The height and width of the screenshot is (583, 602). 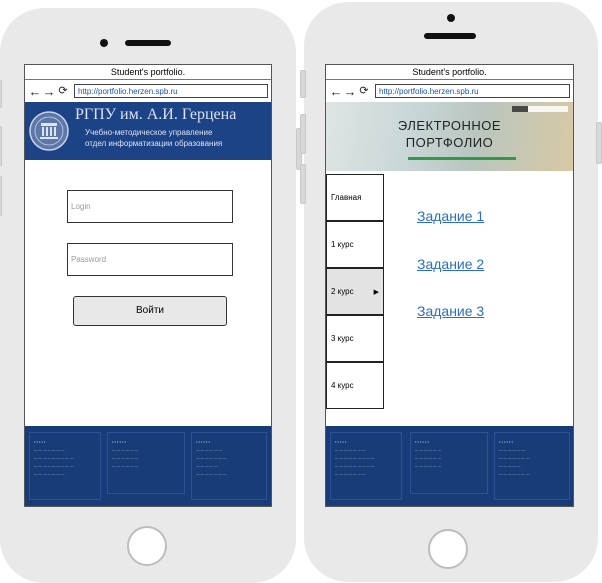 I want to click on password-input: Password, so click(x=150, y=259).